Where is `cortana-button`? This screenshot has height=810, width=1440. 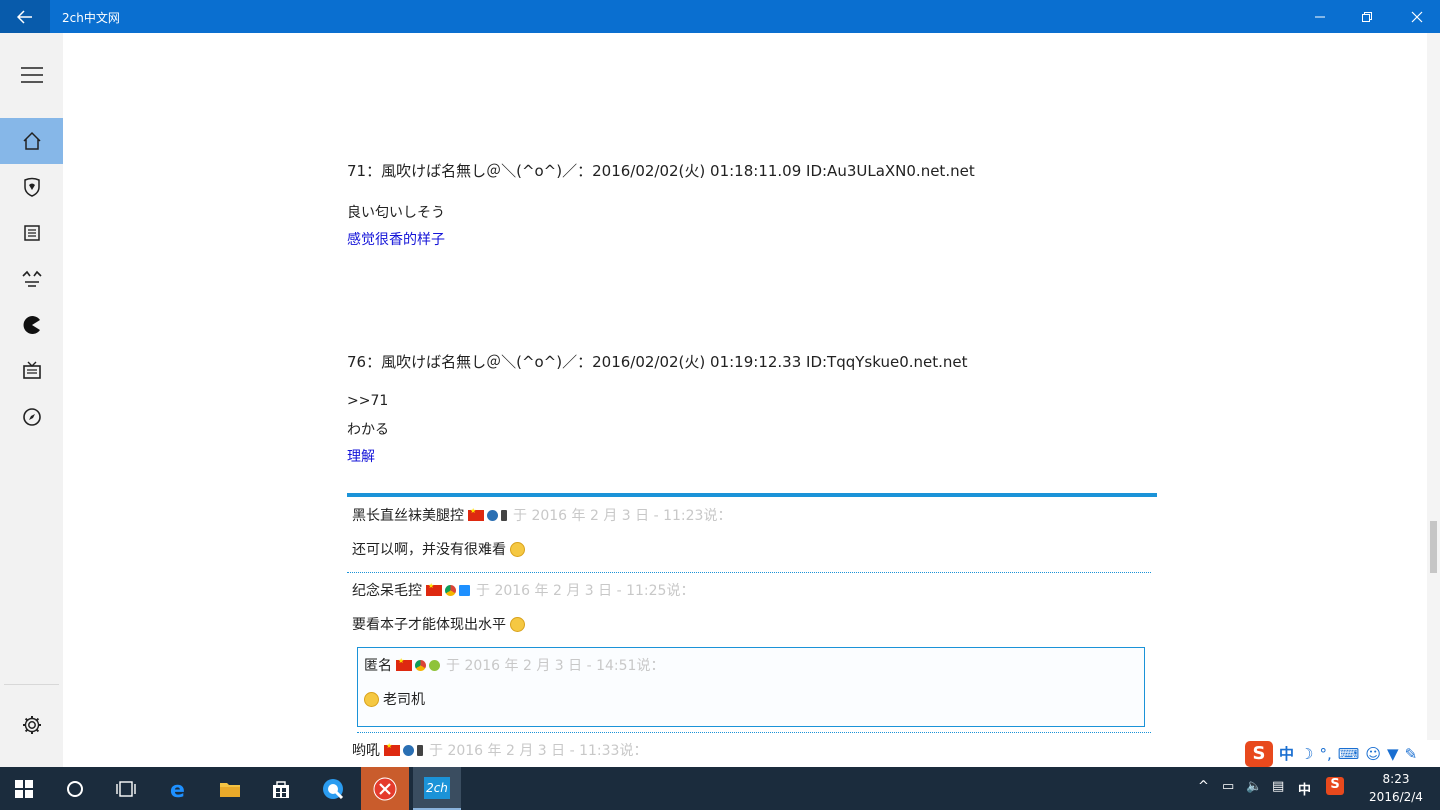 cortana-button is located at coordinates (75, 788).